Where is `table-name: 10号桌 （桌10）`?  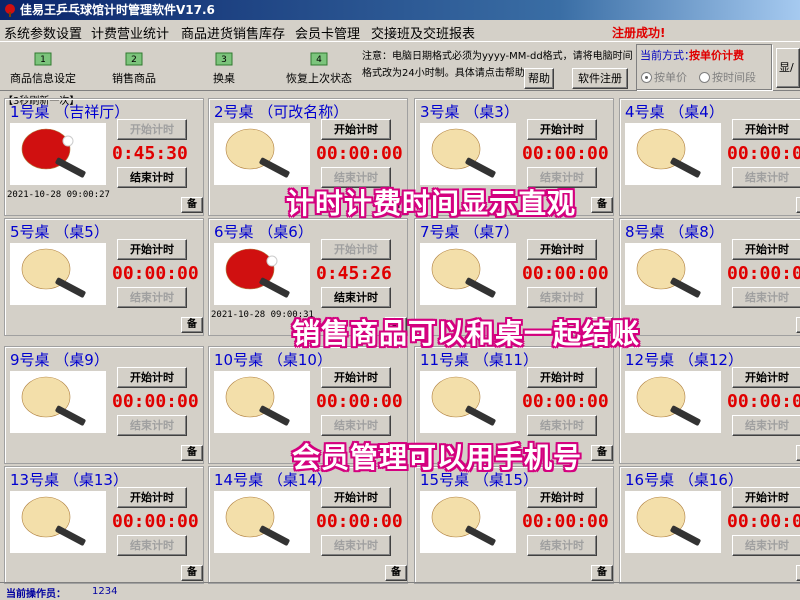
table-name: 10号桌 （桌10） is located at coordinates (273, 360).